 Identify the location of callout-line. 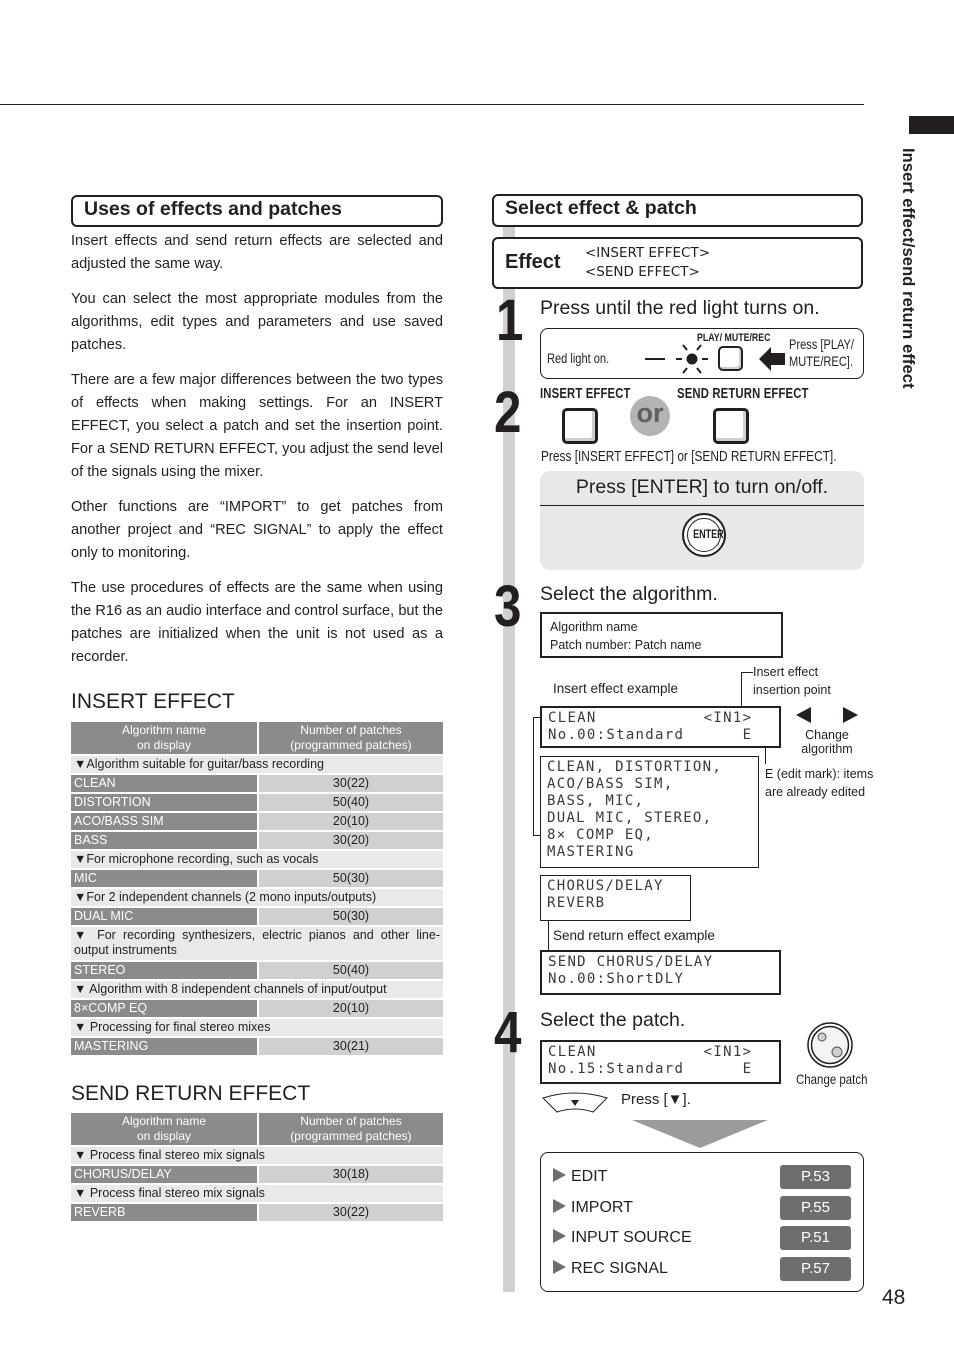
(747, 672).